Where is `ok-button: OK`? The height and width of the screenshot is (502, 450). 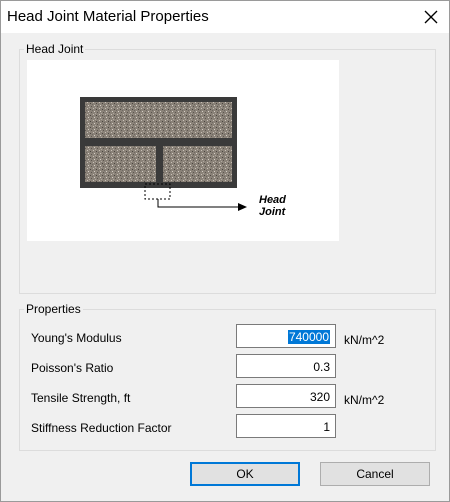 ok-button: OK is located at coordinates (245, 474).